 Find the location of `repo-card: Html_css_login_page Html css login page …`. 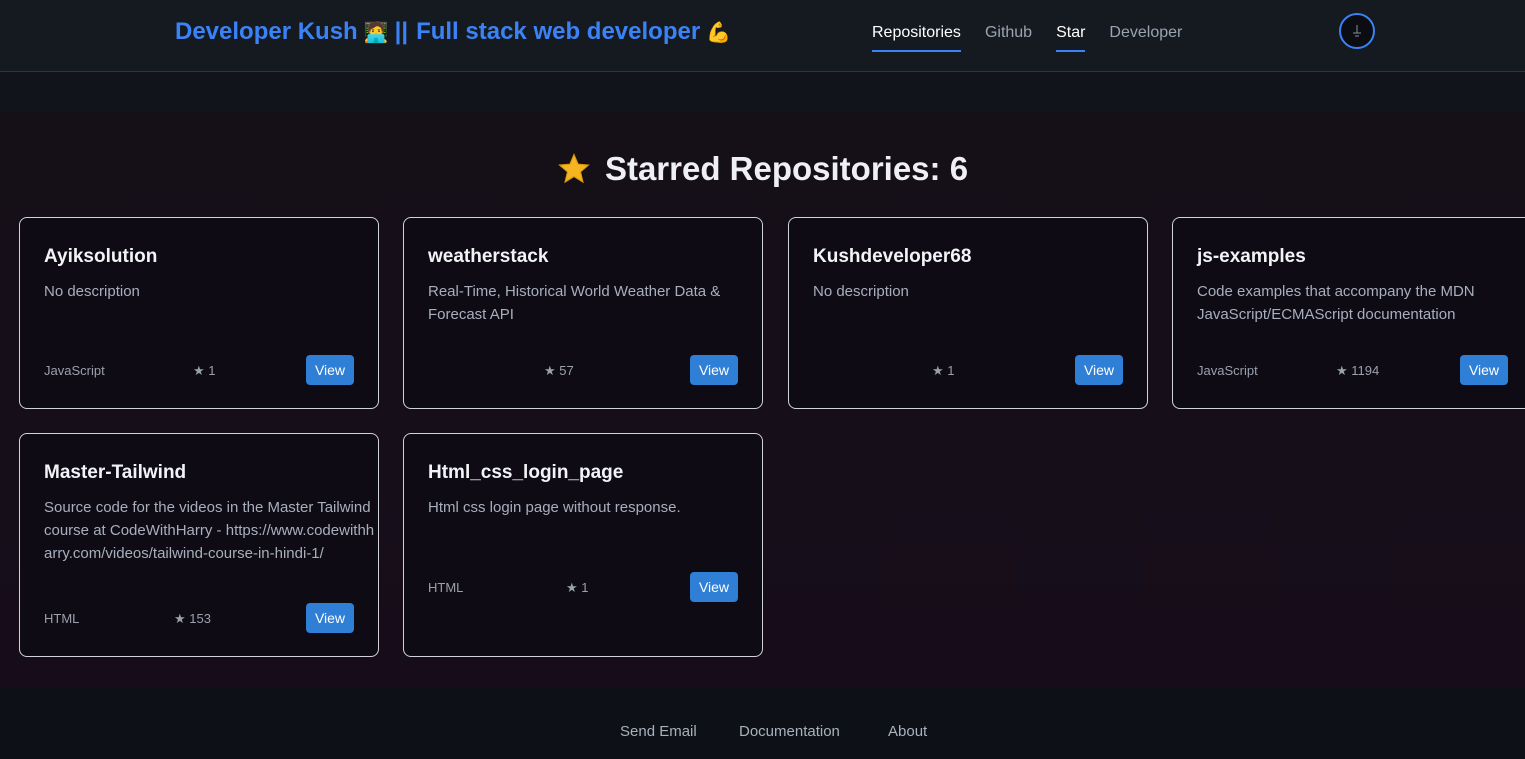

repo-card: Html_css_login_page Html css login page … is located at coordinates (583, 545).